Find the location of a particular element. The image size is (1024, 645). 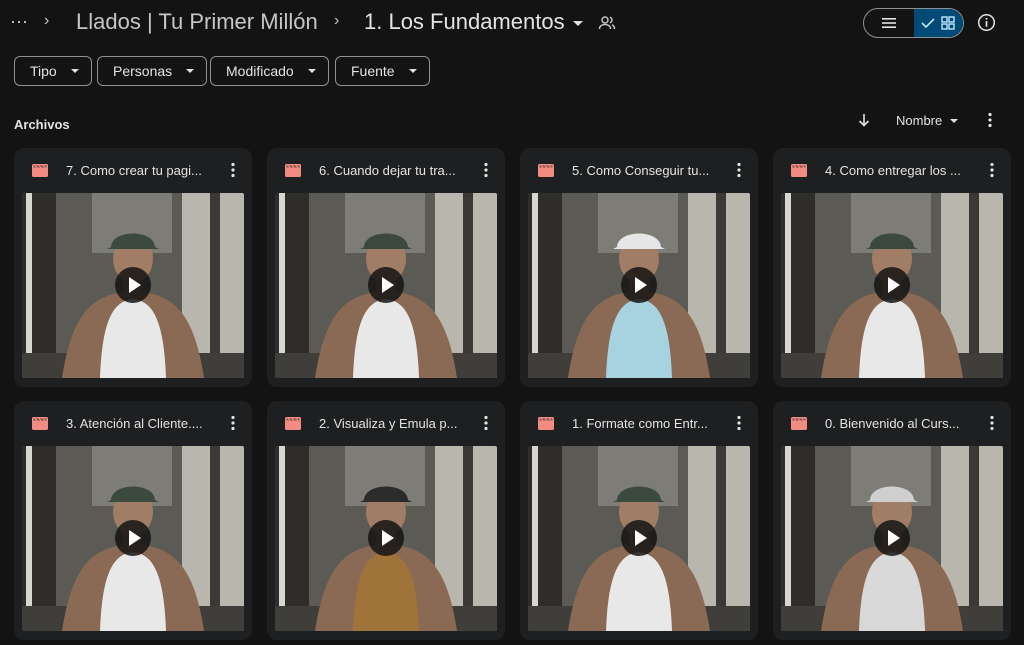

filter-modified-label: Modificado is located at coordinates (260, 71).